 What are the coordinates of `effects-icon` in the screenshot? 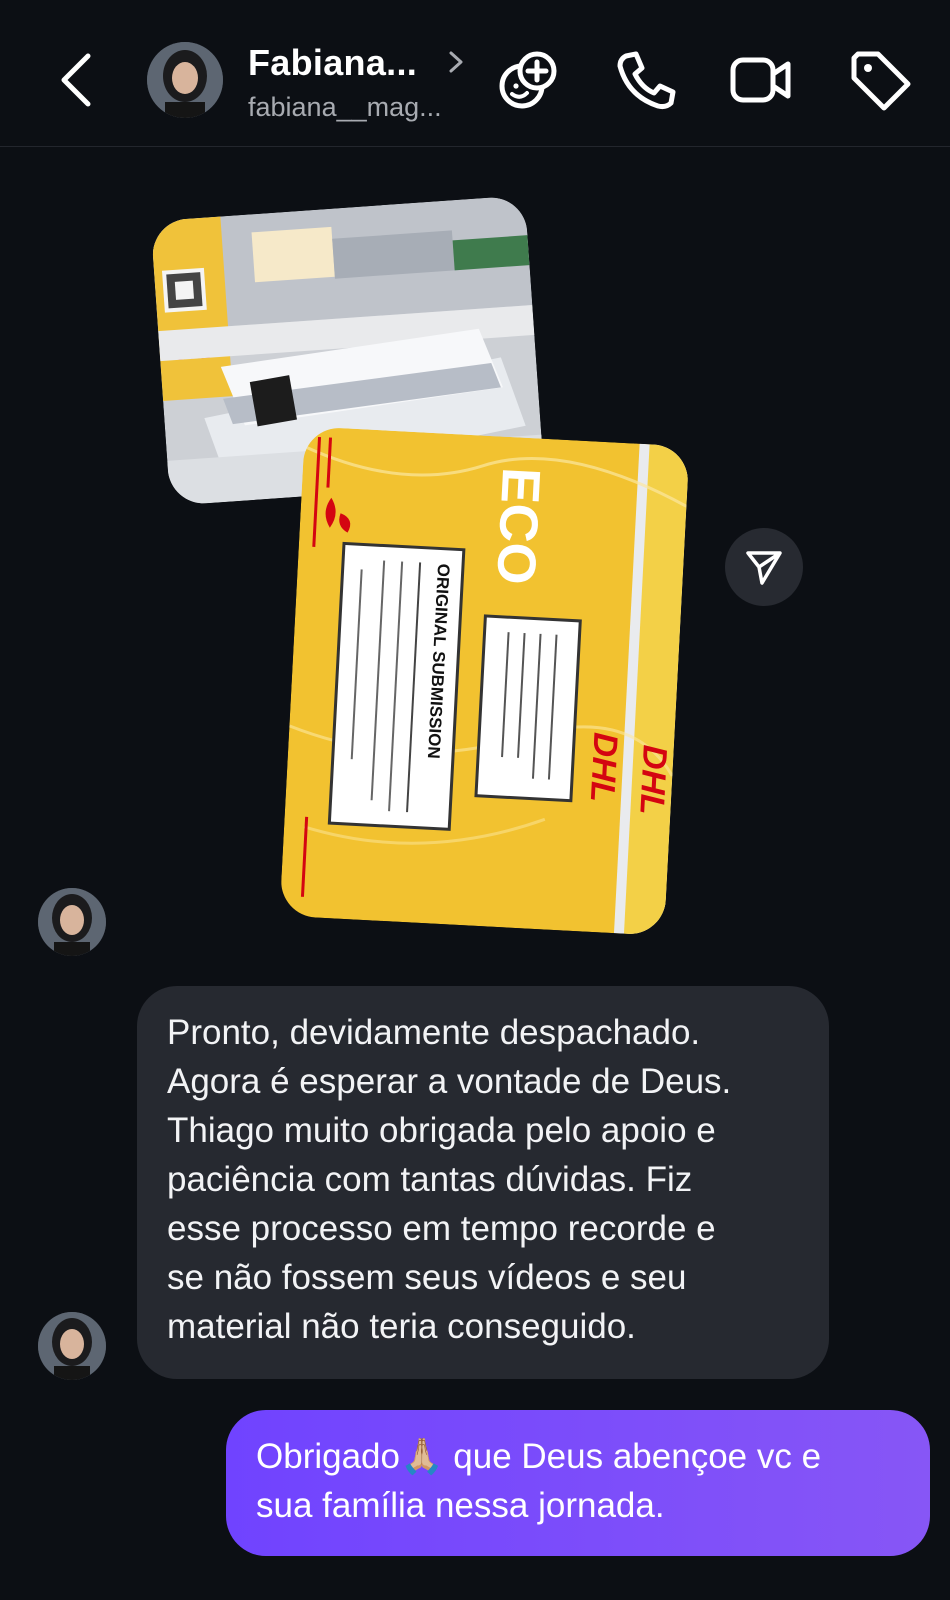 It's located at (528, 80).